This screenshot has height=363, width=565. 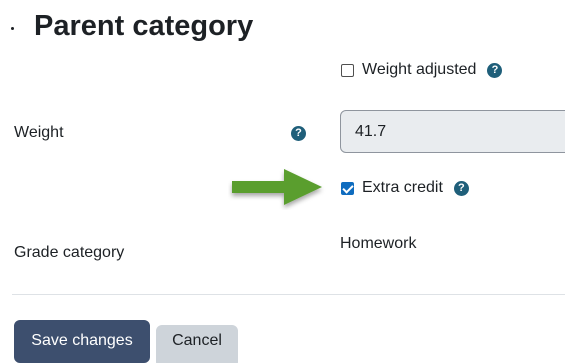 What do you see at coordinates (347, 70) in the screenshot?
I see `weight-adjusted-checkbox` at bounding box center [347, 70].